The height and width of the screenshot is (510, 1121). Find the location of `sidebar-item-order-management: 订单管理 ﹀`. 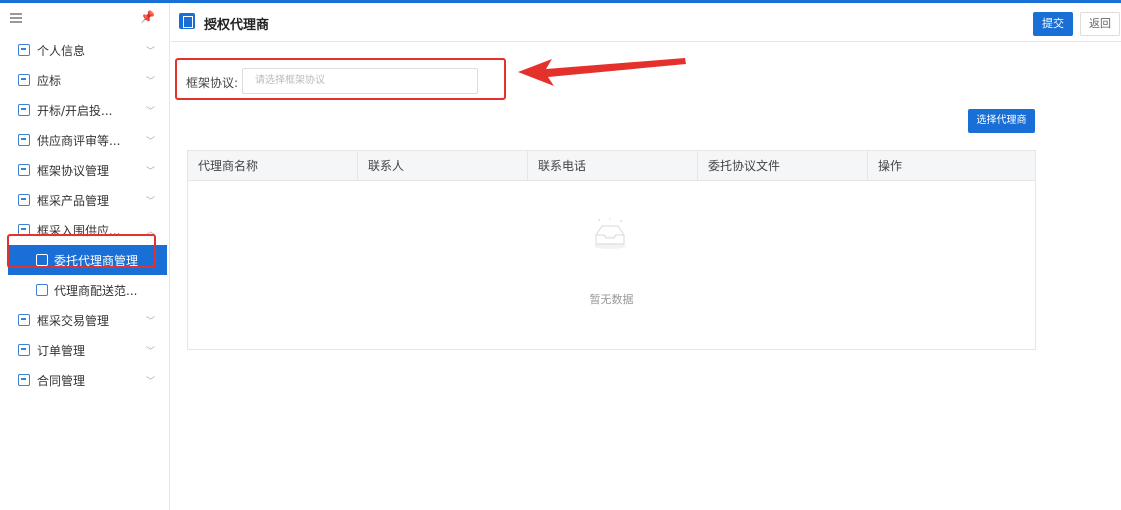

sidebar-item-order-management: 订单管理 ﹀ is located at coordinates (84, 350).